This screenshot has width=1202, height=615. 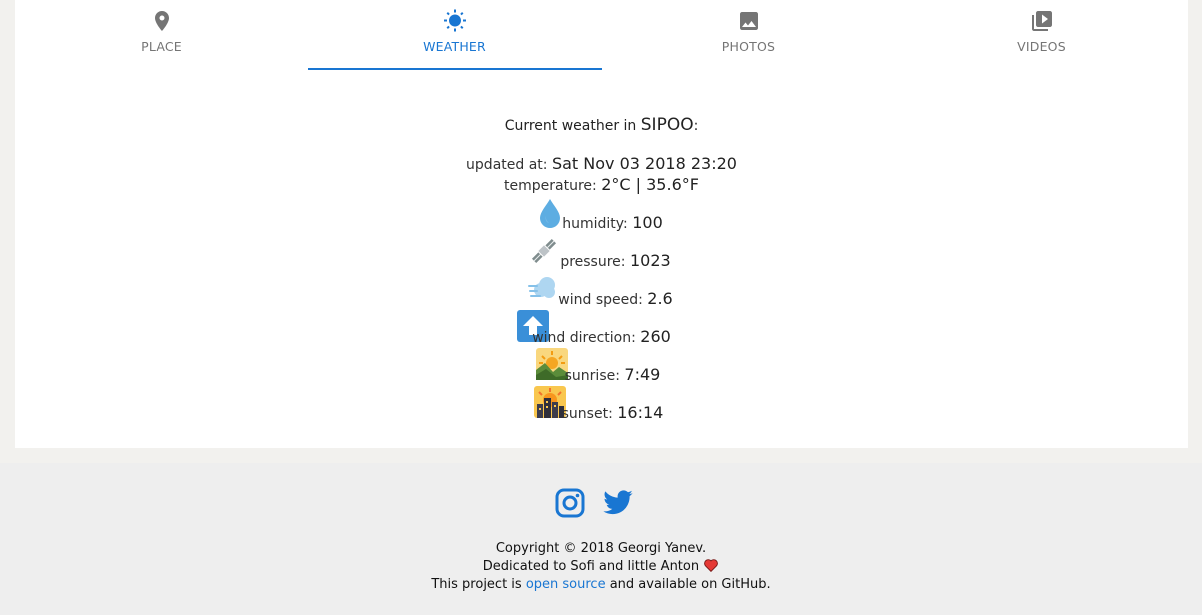 What do you see at coordinates (597, 224) in the screenshot?
I see `humidity-label: humidity:` at bounding box center [597, 224].